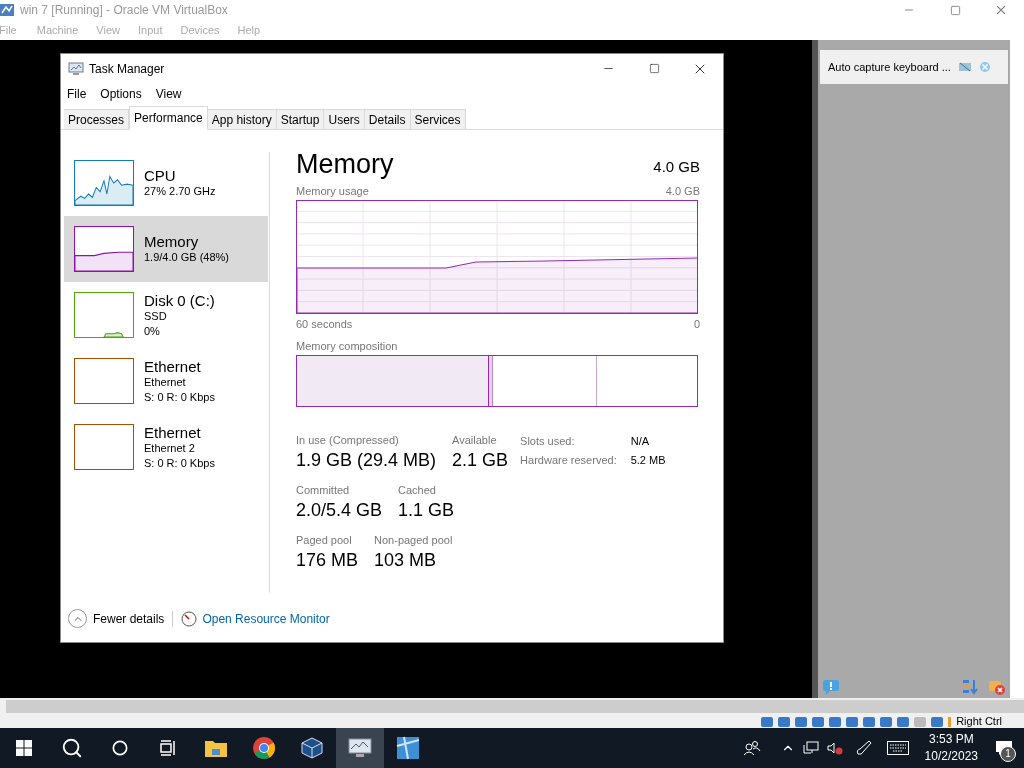 The height and width of the screenshot is (768, 1024). I want to click on window-title: win 7 [Running] - Oracle VM VirtualBox, so click(124, 10).